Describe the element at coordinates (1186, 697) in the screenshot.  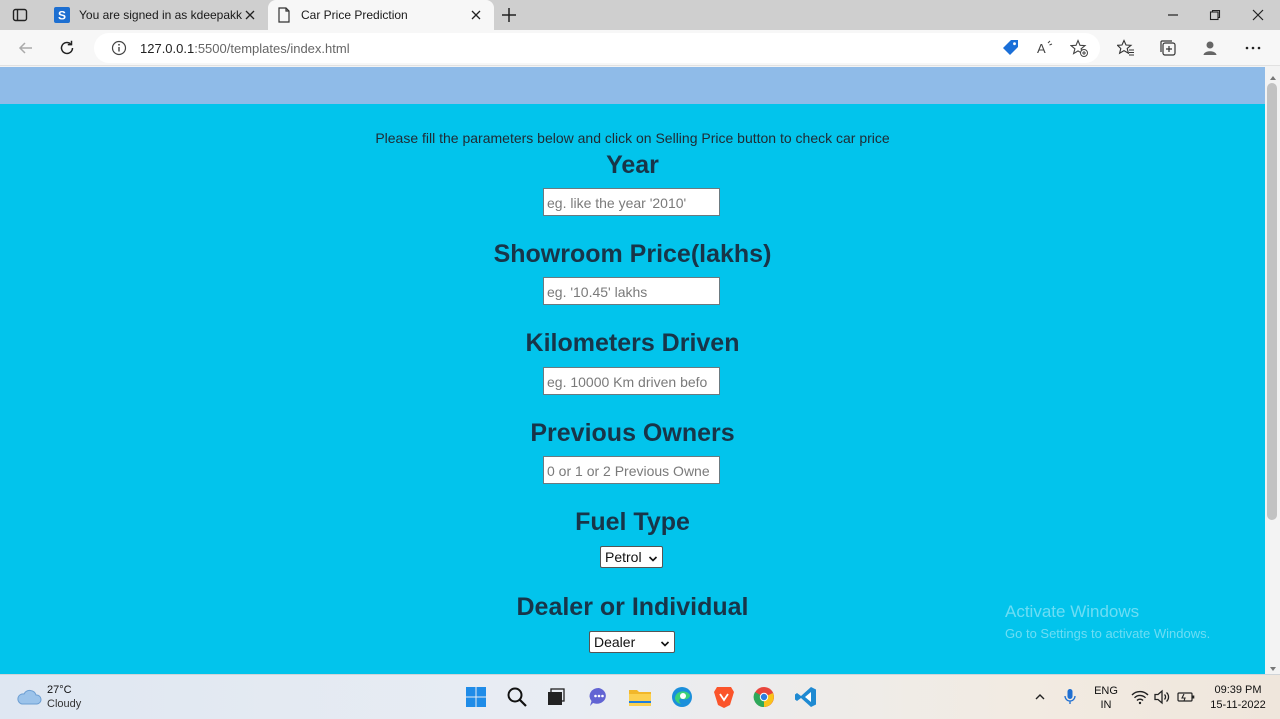
I see `battery-icon` at that location.